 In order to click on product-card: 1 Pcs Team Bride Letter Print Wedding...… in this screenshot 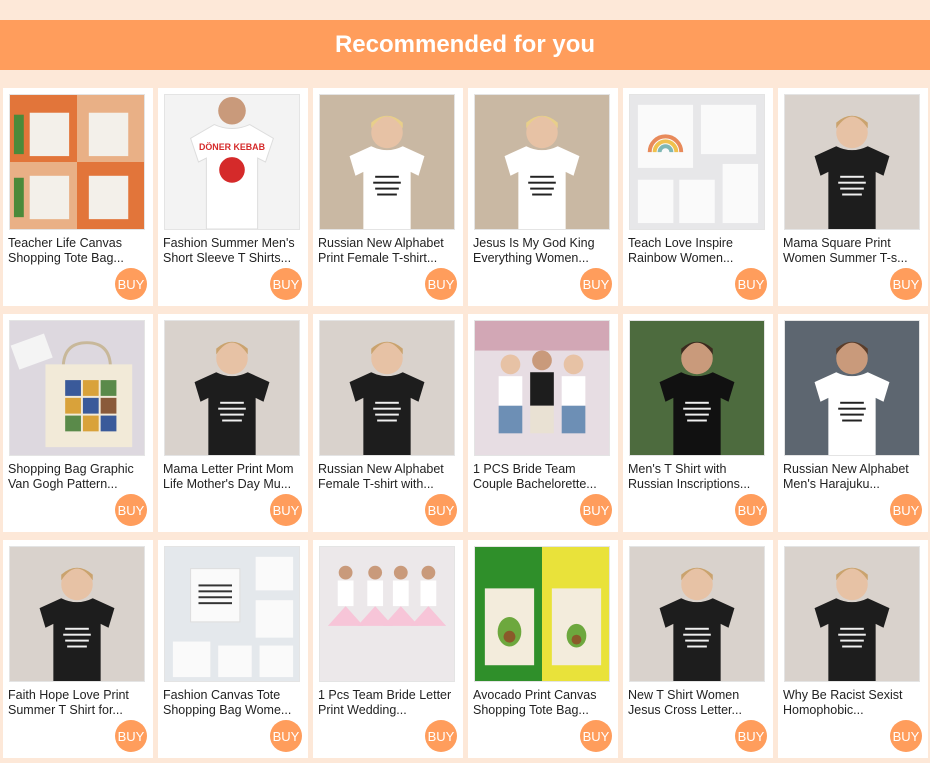, I will do `click(388, 649)`.